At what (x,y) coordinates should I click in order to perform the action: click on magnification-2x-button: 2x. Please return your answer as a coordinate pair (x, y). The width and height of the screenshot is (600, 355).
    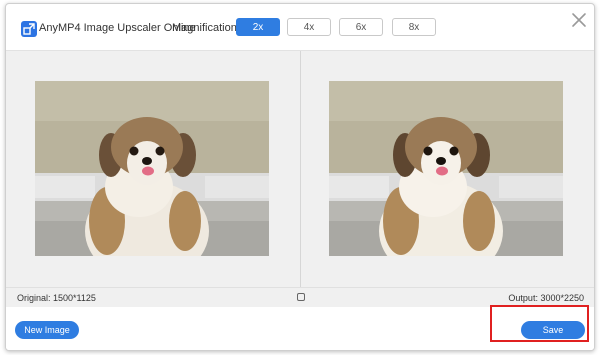
    Looking at the image, I should click on (258, 27).